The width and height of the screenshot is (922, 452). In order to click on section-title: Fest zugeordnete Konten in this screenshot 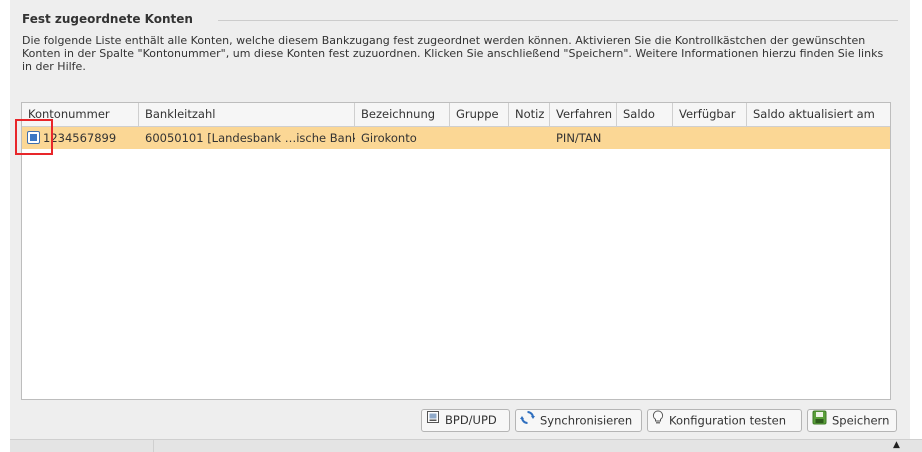, I will do `click(107, 19)`.